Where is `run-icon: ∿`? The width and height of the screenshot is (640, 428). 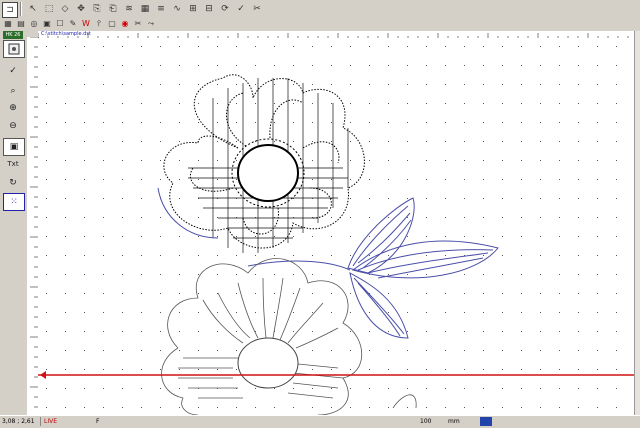 run-icon: ∿ is located at coordinates (177, 9).